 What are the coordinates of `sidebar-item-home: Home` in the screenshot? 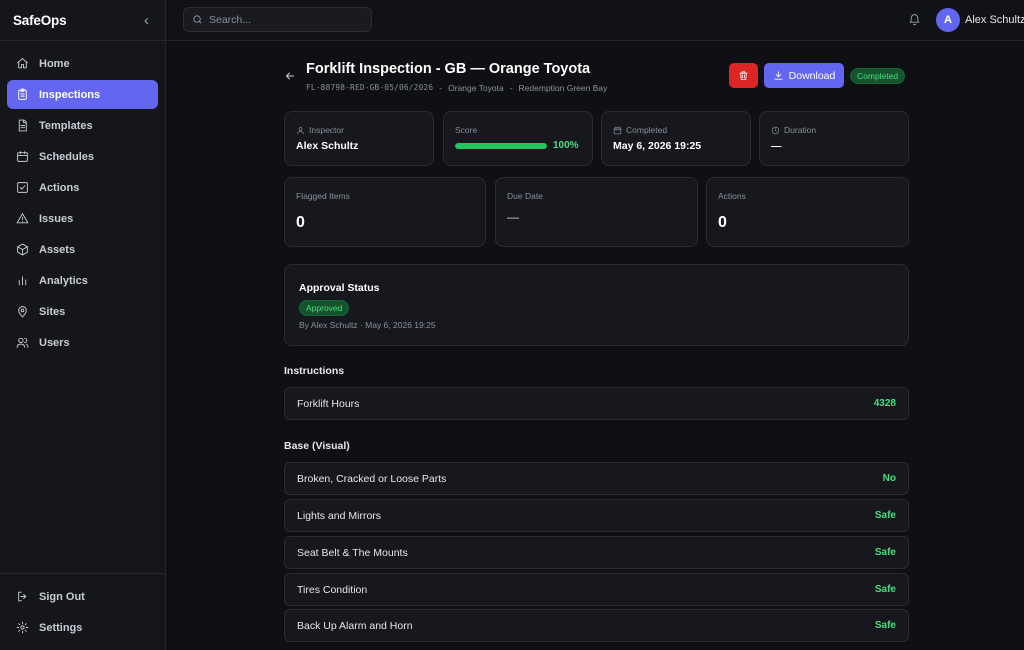 It's located at (82, 63).